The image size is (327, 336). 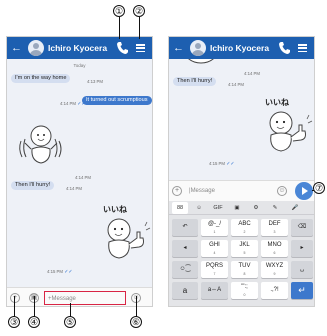 What do you see at coordinates (304, 191) in the screenshot?
I see `send-button` at bounding box center [304, 191].